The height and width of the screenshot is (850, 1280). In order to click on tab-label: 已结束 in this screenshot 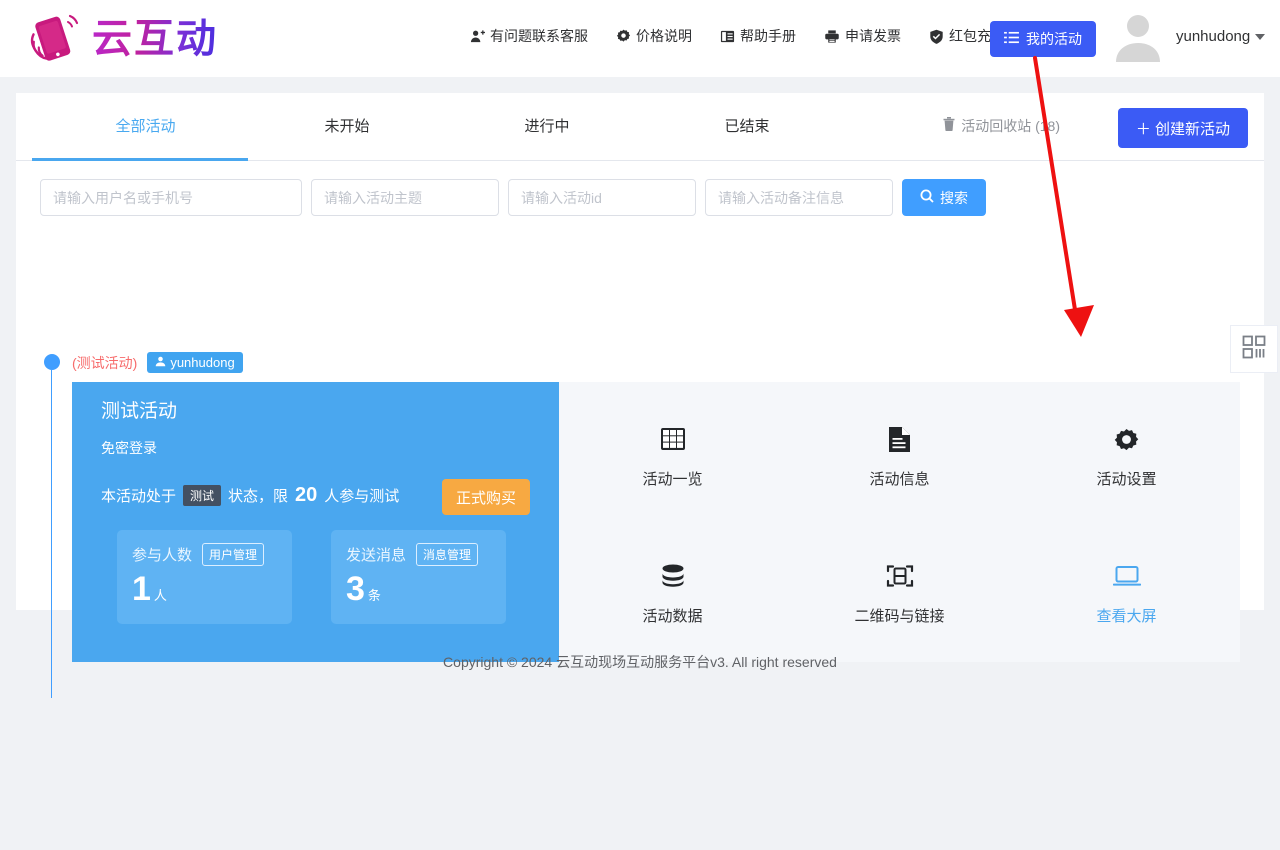, I will do `click(747, 126)`.